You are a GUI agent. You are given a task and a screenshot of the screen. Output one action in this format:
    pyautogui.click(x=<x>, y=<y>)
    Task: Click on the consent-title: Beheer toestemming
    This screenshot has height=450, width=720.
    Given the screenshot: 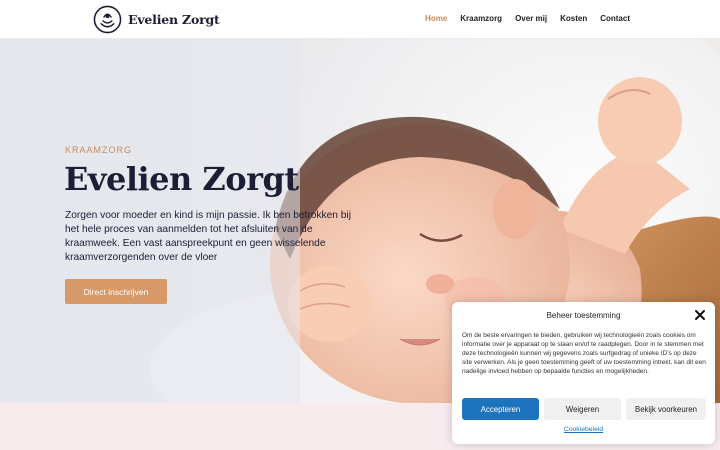 What is the action you would take?
    pyautogui.click(x=583, y=315)
    